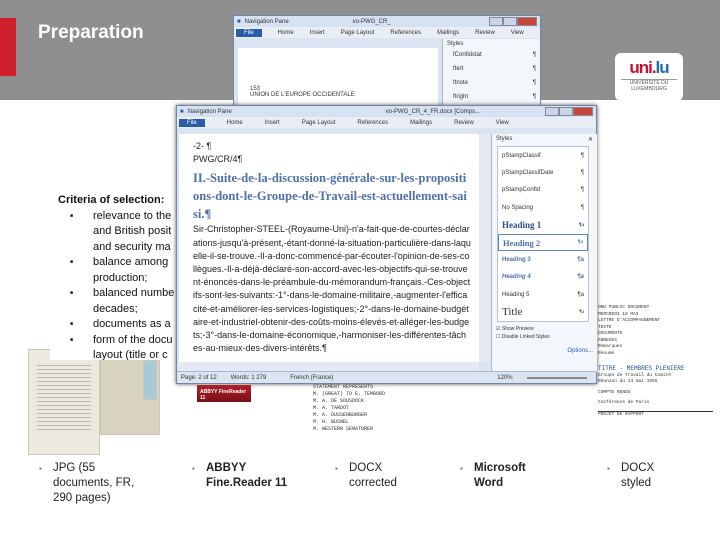  What do you see at coordinates (556, 377) in the screenshot?
I see `zoom-slider` at bounding box center [556, 377].